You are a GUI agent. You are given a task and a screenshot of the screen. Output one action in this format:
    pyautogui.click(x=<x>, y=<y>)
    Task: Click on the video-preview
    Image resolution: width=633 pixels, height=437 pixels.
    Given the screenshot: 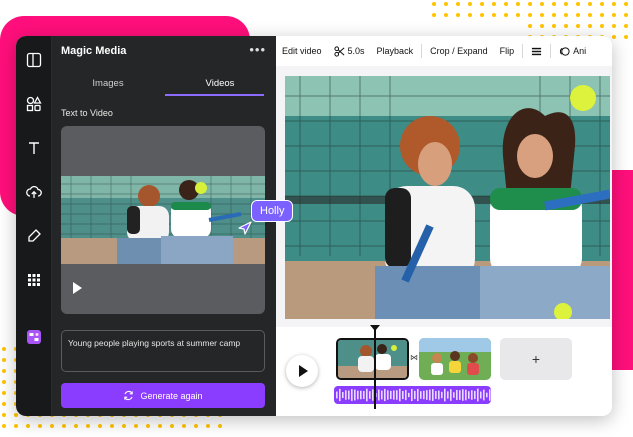 What is the action you would take?
    pyautogui.click(x=163, y=220)
    